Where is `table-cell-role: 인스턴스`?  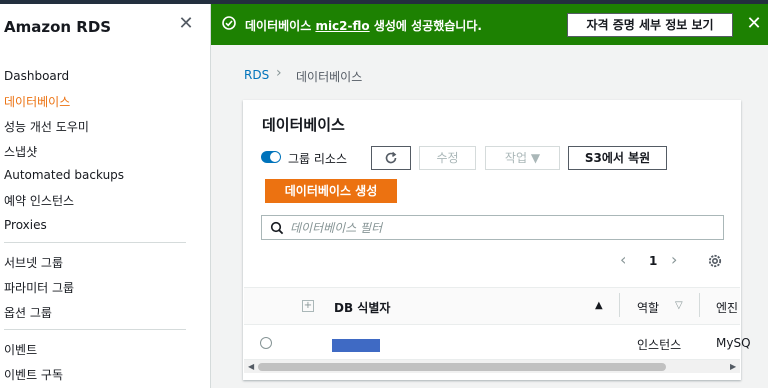
table-cell-role: 인스턴스 is located at coordinates (659, 345).